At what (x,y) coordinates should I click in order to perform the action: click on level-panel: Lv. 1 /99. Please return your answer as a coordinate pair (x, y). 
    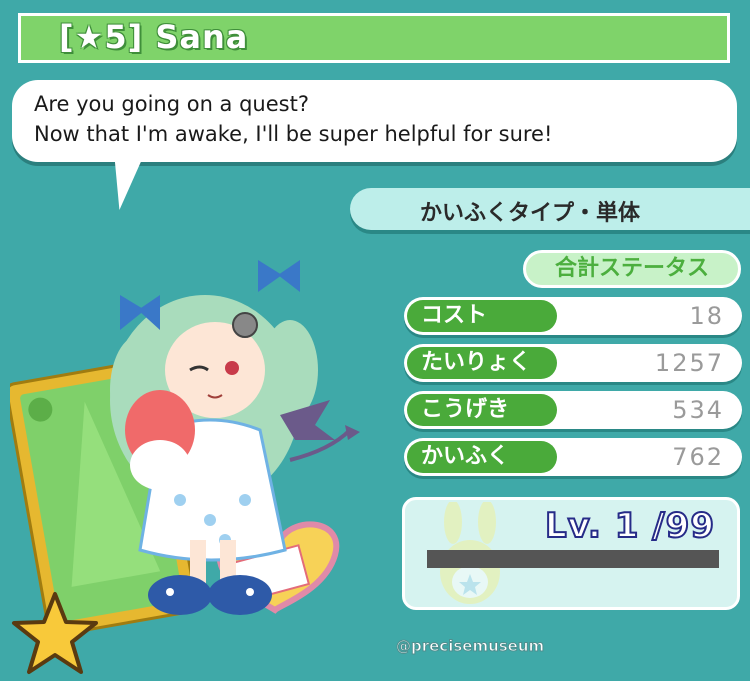
    Looking at the image, I should click on (571, 553).